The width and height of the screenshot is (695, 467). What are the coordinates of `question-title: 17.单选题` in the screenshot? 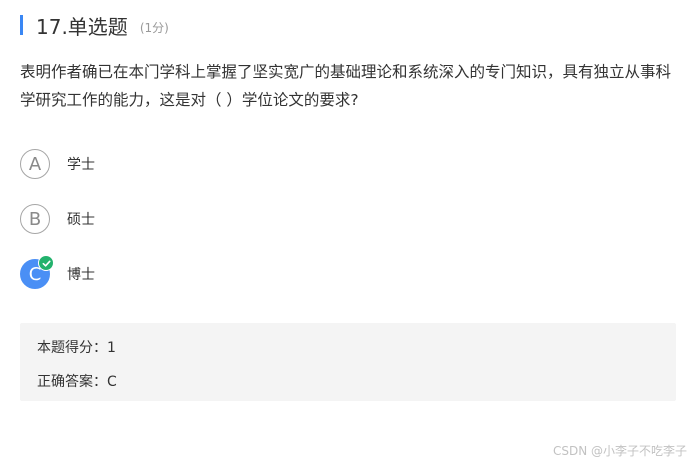 It's located at (82, 26).